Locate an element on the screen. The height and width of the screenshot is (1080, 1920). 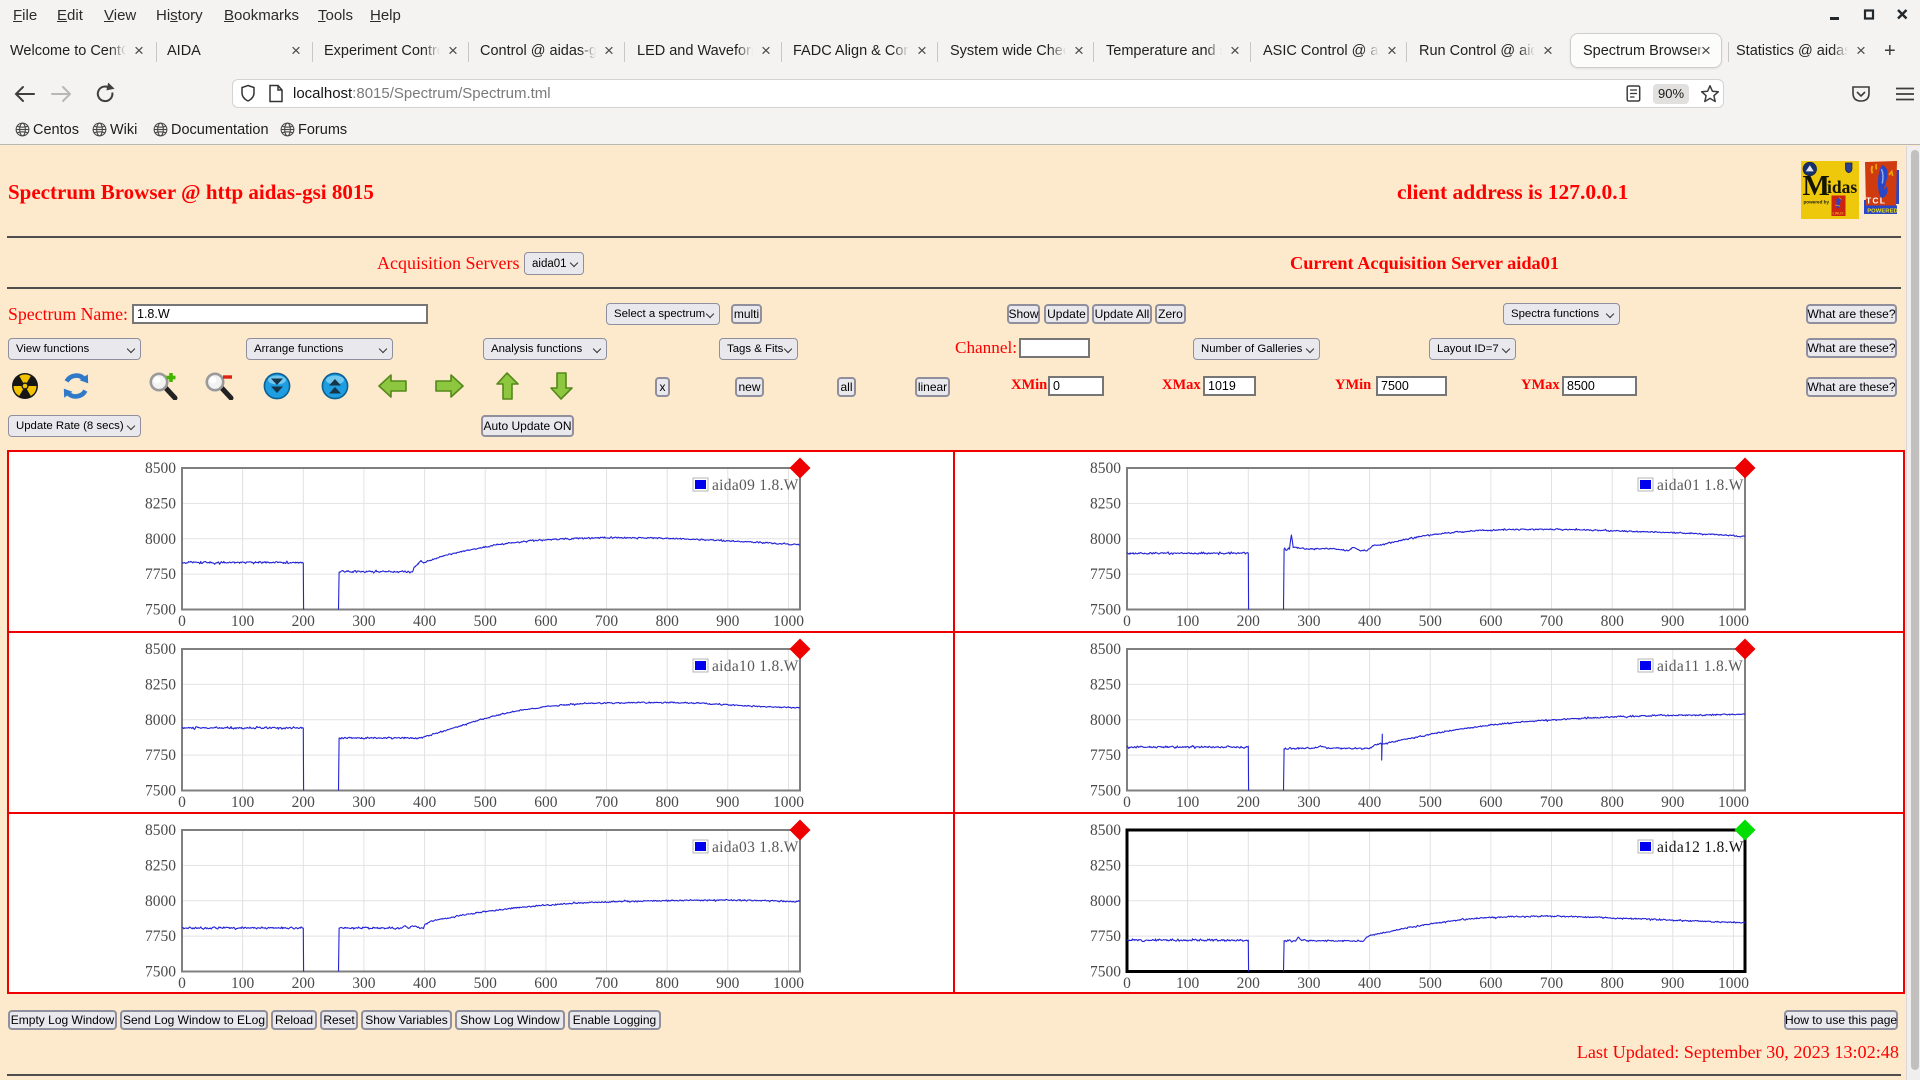
svg-text: idas is located at coordinates (1842, 187).